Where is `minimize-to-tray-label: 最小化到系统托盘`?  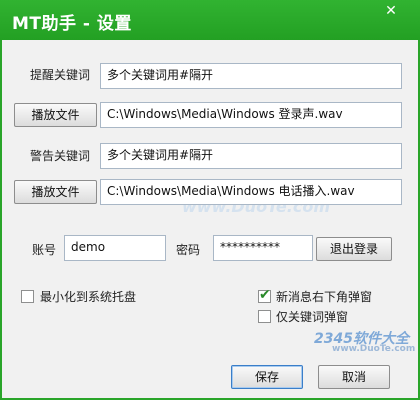
minimize-to-tray-label: 最小化到系统托盘 is located at coordinates (88, 296).